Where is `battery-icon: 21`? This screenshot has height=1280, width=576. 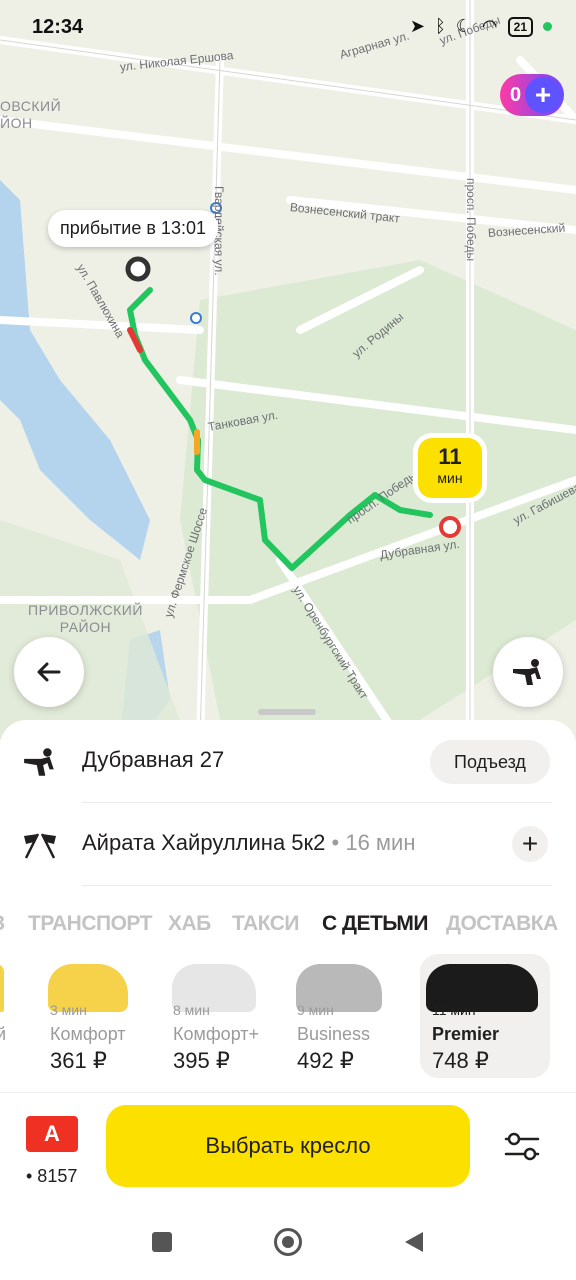 battery-icon: 21 is located at coordinates (520, 26).